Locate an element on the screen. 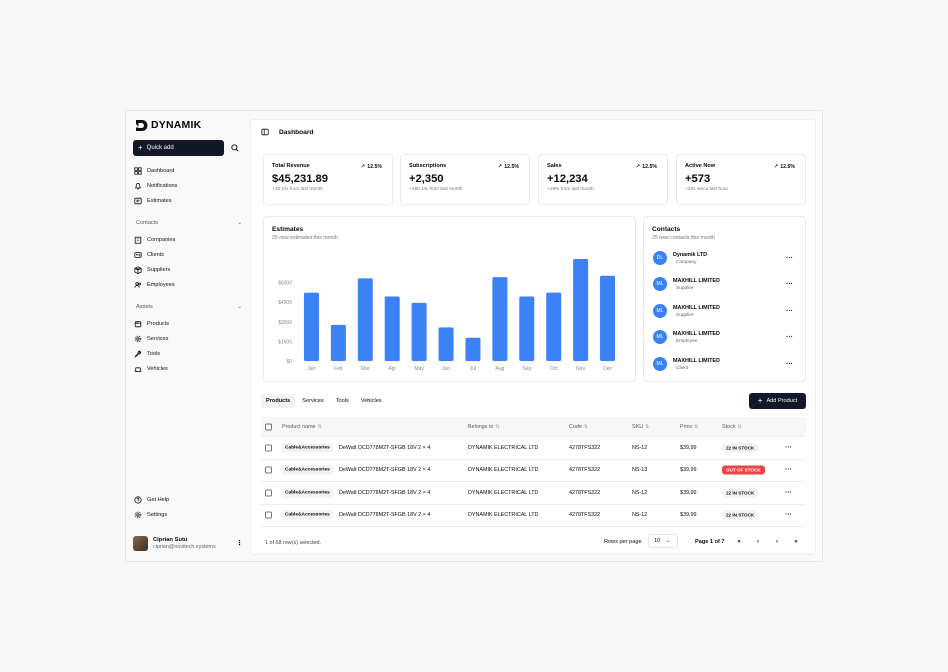 Image resolution: width=948 pixels, height=672 pixels. sidebar-item-label: Tools is located at coordinates (154, 354).